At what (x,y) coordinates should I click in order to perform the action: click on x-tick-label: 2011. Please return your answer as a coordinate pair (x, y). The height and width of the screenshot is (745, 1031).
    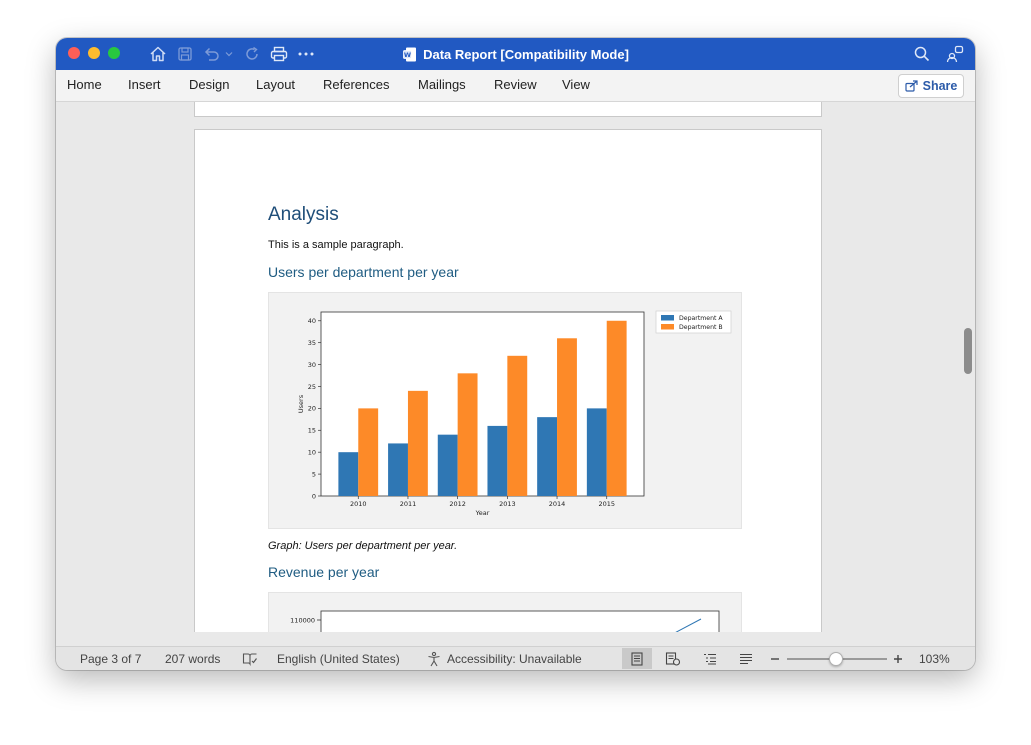
    Looking at the image, I should click on (408, 504).